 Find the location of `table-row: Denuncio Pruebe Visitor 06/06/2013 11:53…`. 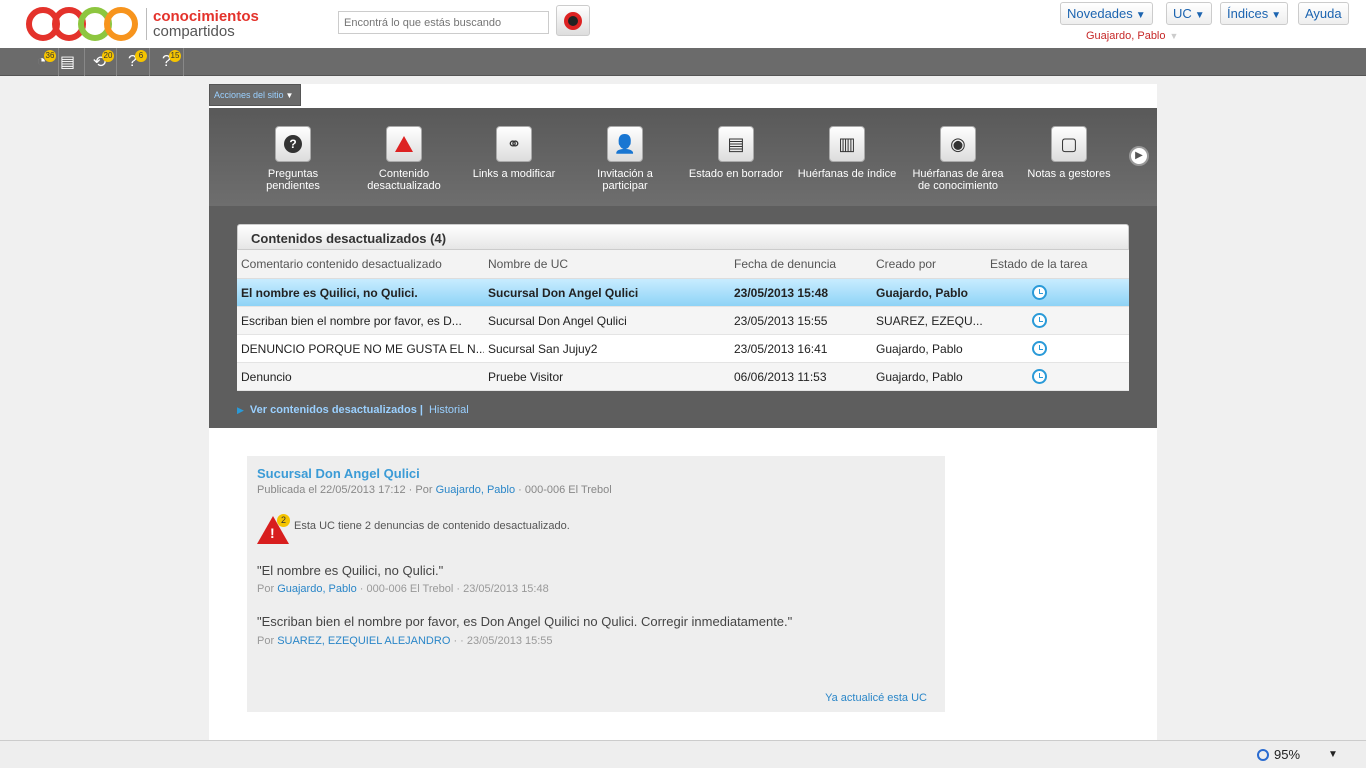

table-row: Denuncio Pruebe Visitor 06/06/2013 11:53… is located at coordinates (683, 377).